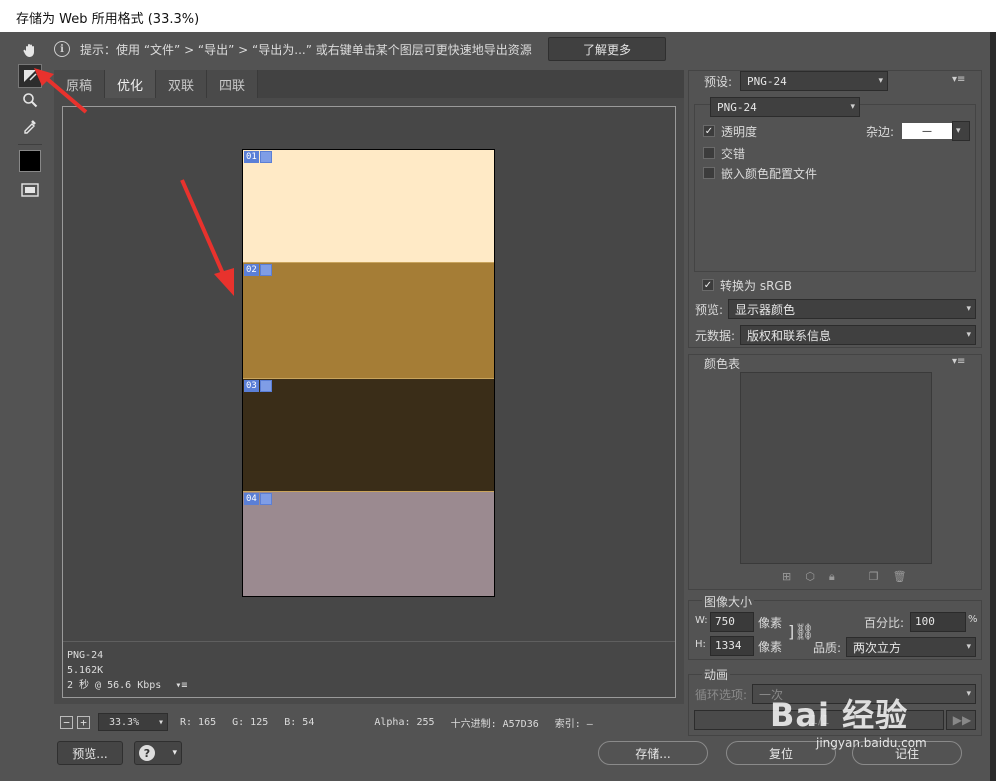 This screenshot has height=781, width=996. Describe the element at coordinates (158, 753) in the screenshot. I see `device-preview-select: ? ▾` at that location.